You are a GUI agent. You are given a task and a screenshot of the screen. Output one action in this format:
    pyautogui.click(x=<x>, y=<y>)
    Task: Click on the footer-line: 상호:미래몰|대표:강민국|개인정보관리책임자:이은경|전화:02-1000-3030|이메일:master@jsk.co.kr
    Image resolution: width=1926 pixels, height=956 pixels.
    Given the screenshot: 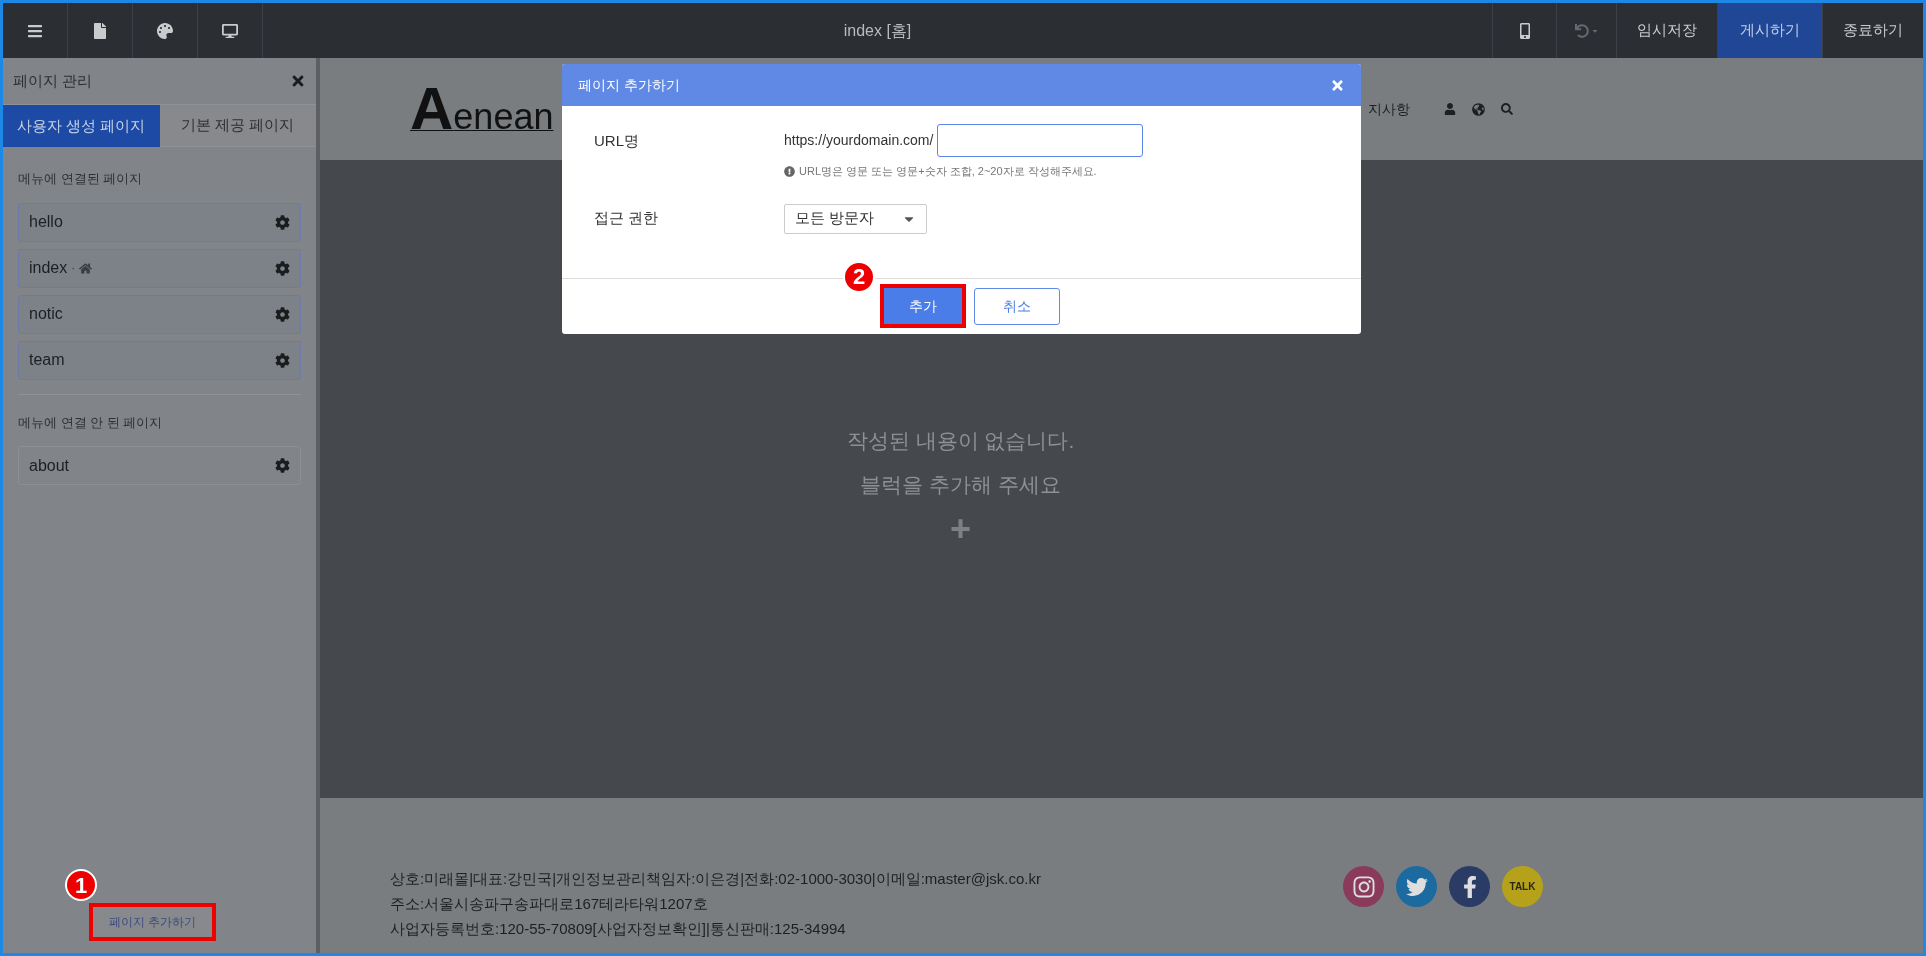 What is the action you would take?
    pyautogui.click(x=715, y=879)
    